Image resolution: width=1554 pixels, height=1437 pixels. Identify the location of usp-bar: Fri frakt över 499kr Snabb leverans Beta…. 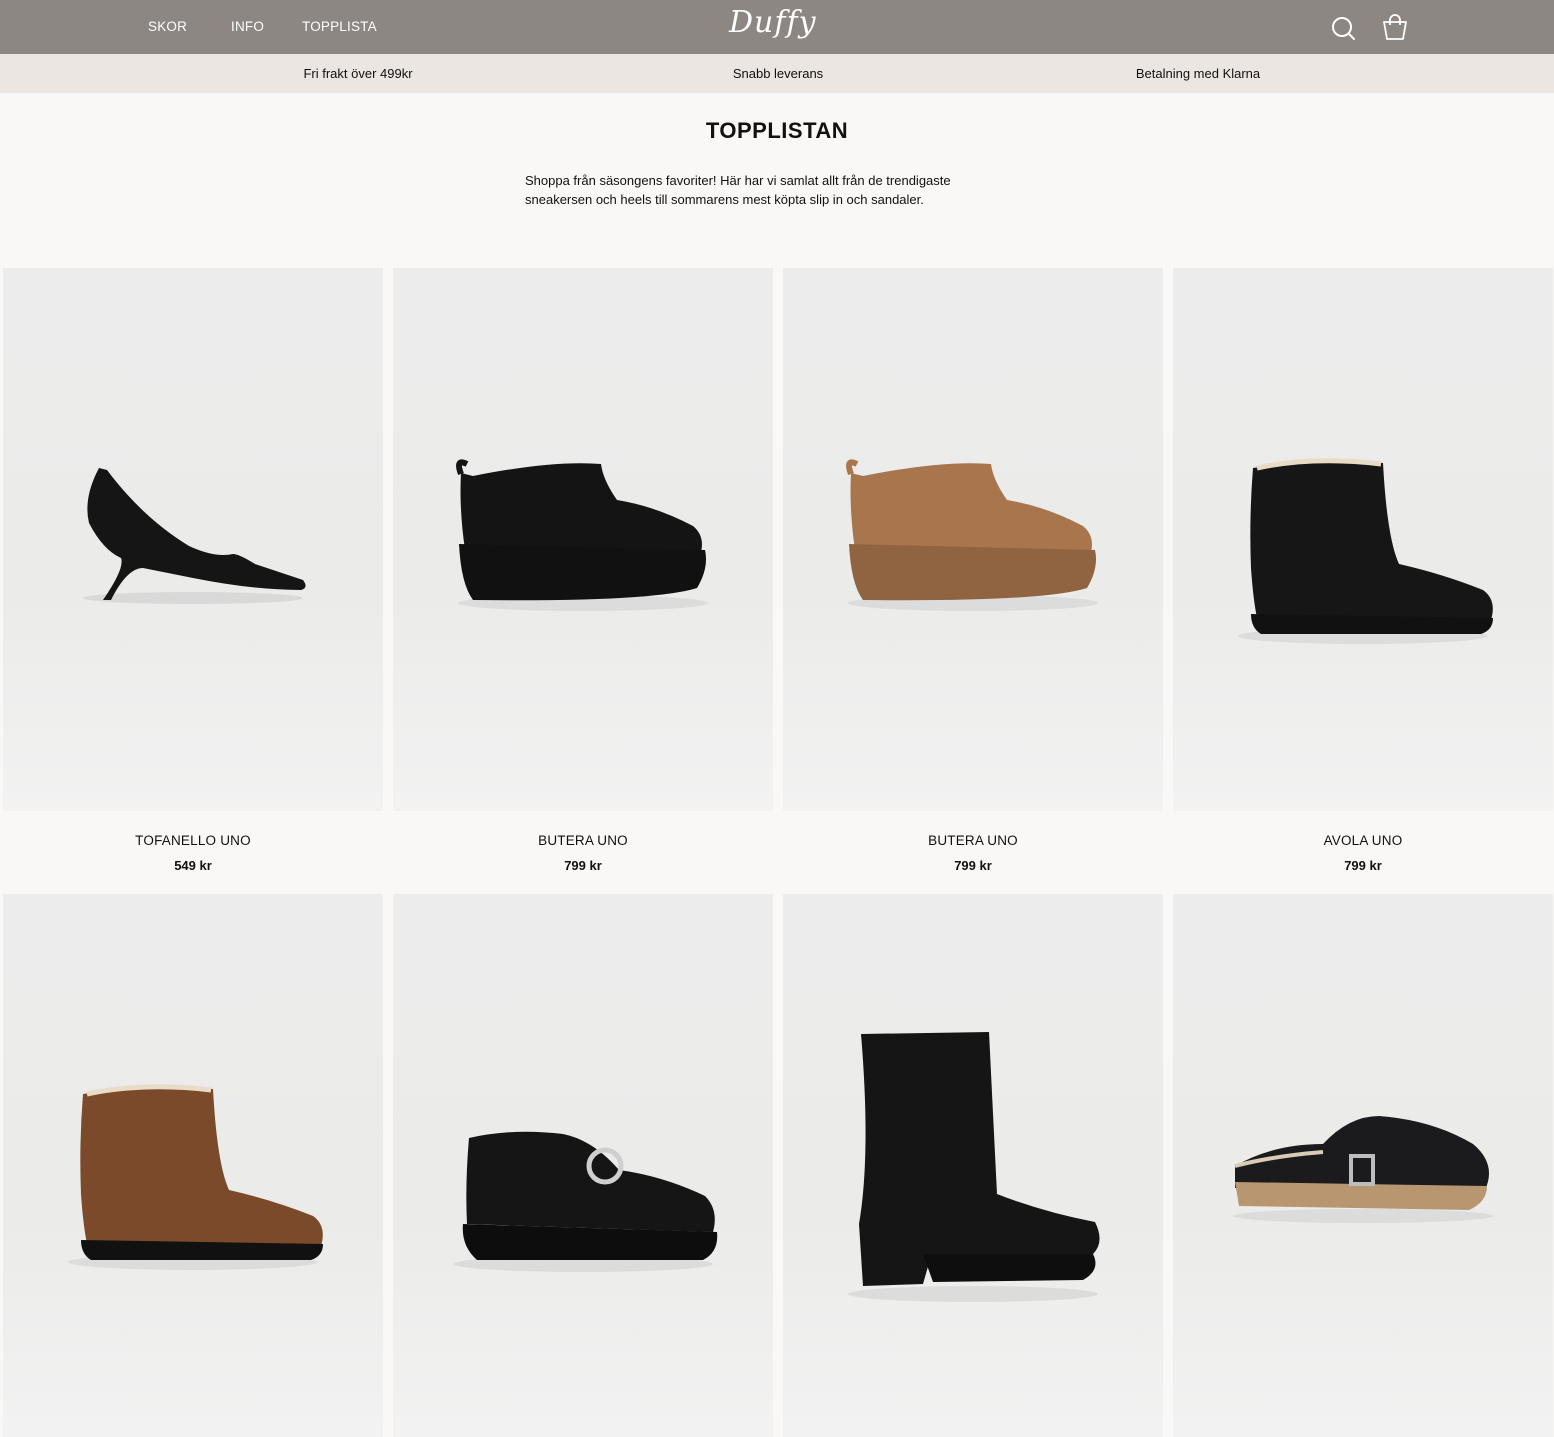
(777, 73).